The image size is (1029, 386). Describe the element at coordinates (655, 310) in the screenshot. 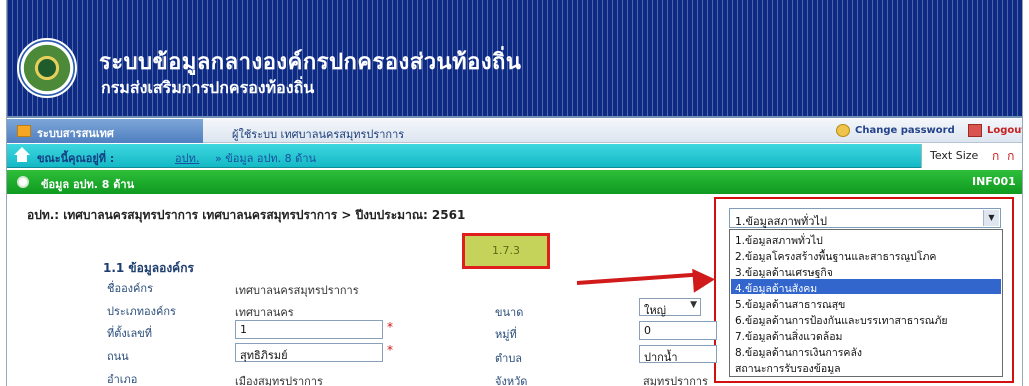

I see `size-select-value: ใหญ่` at that location.